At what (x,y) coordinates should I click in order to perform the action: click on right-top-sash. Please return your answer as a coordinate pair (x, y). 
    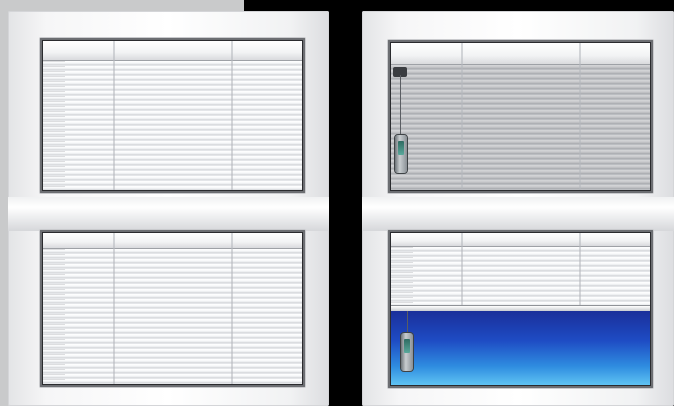
    Looking at the image, I should click on (520, 116).